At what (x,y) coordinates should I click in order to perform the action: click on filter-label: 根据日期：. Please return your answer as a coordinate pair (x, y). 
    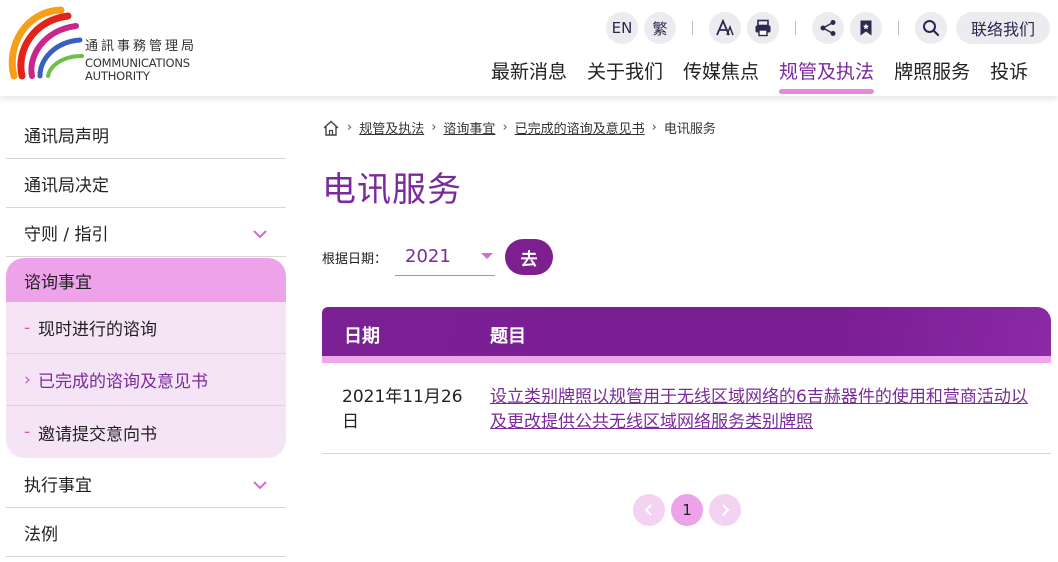
    Looking at the image, I should click on (355, 259).